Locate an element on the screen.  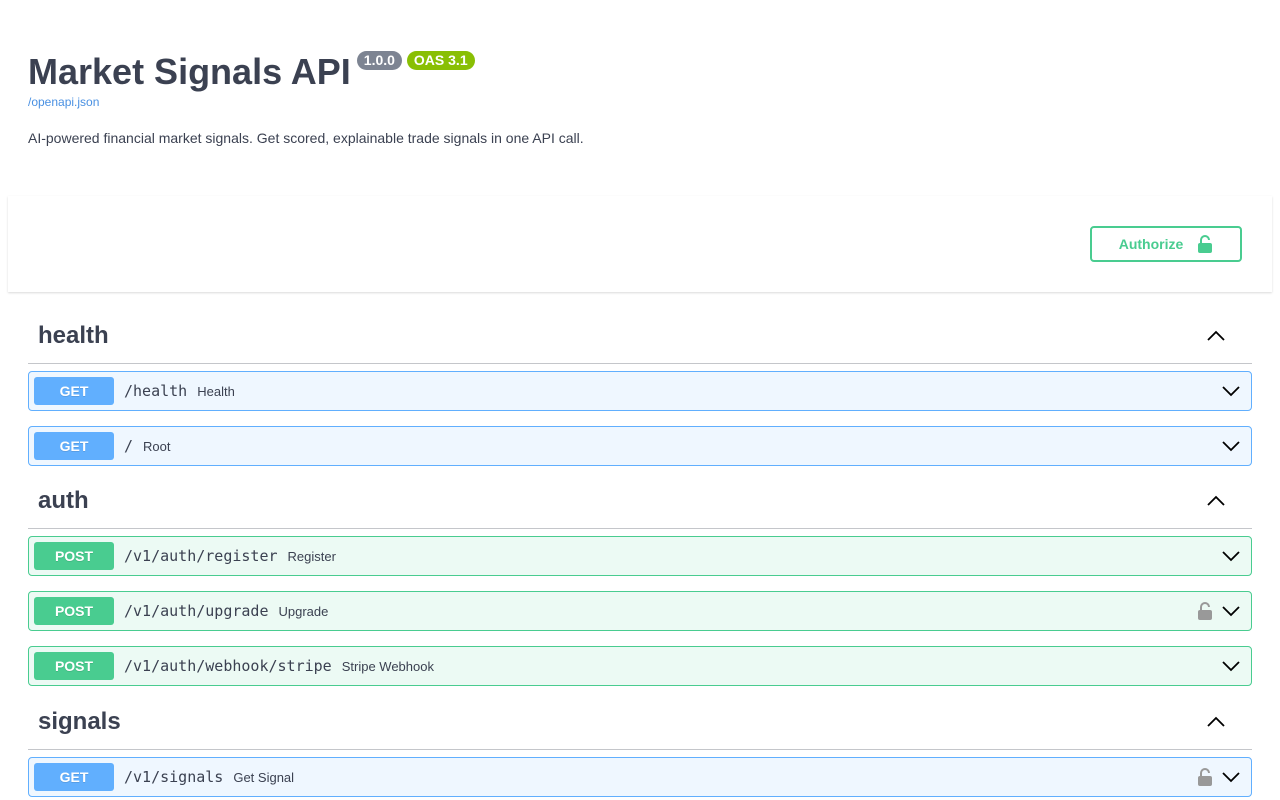
operation-post-upgrade: POST /v1/auth/upgrade Upgrade is located at coordinates (640, 611).